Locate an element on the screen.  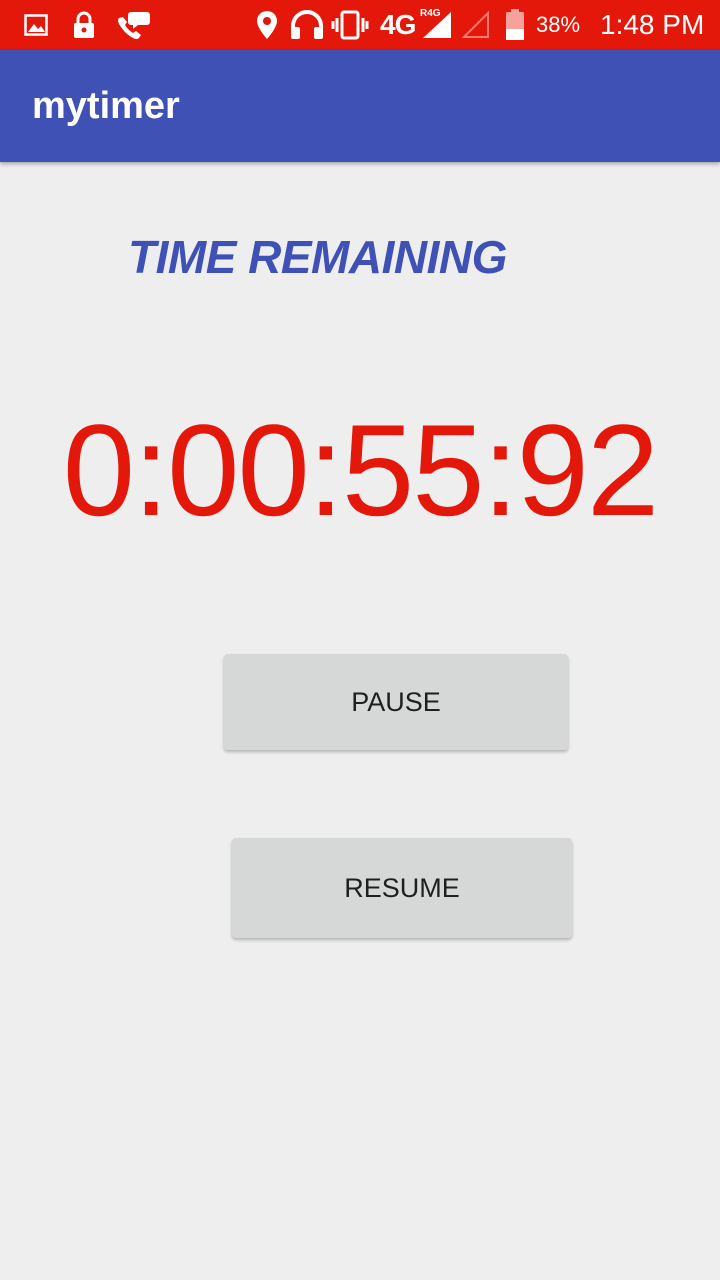
signal-empty-icon is located at coordinates (476, 25).